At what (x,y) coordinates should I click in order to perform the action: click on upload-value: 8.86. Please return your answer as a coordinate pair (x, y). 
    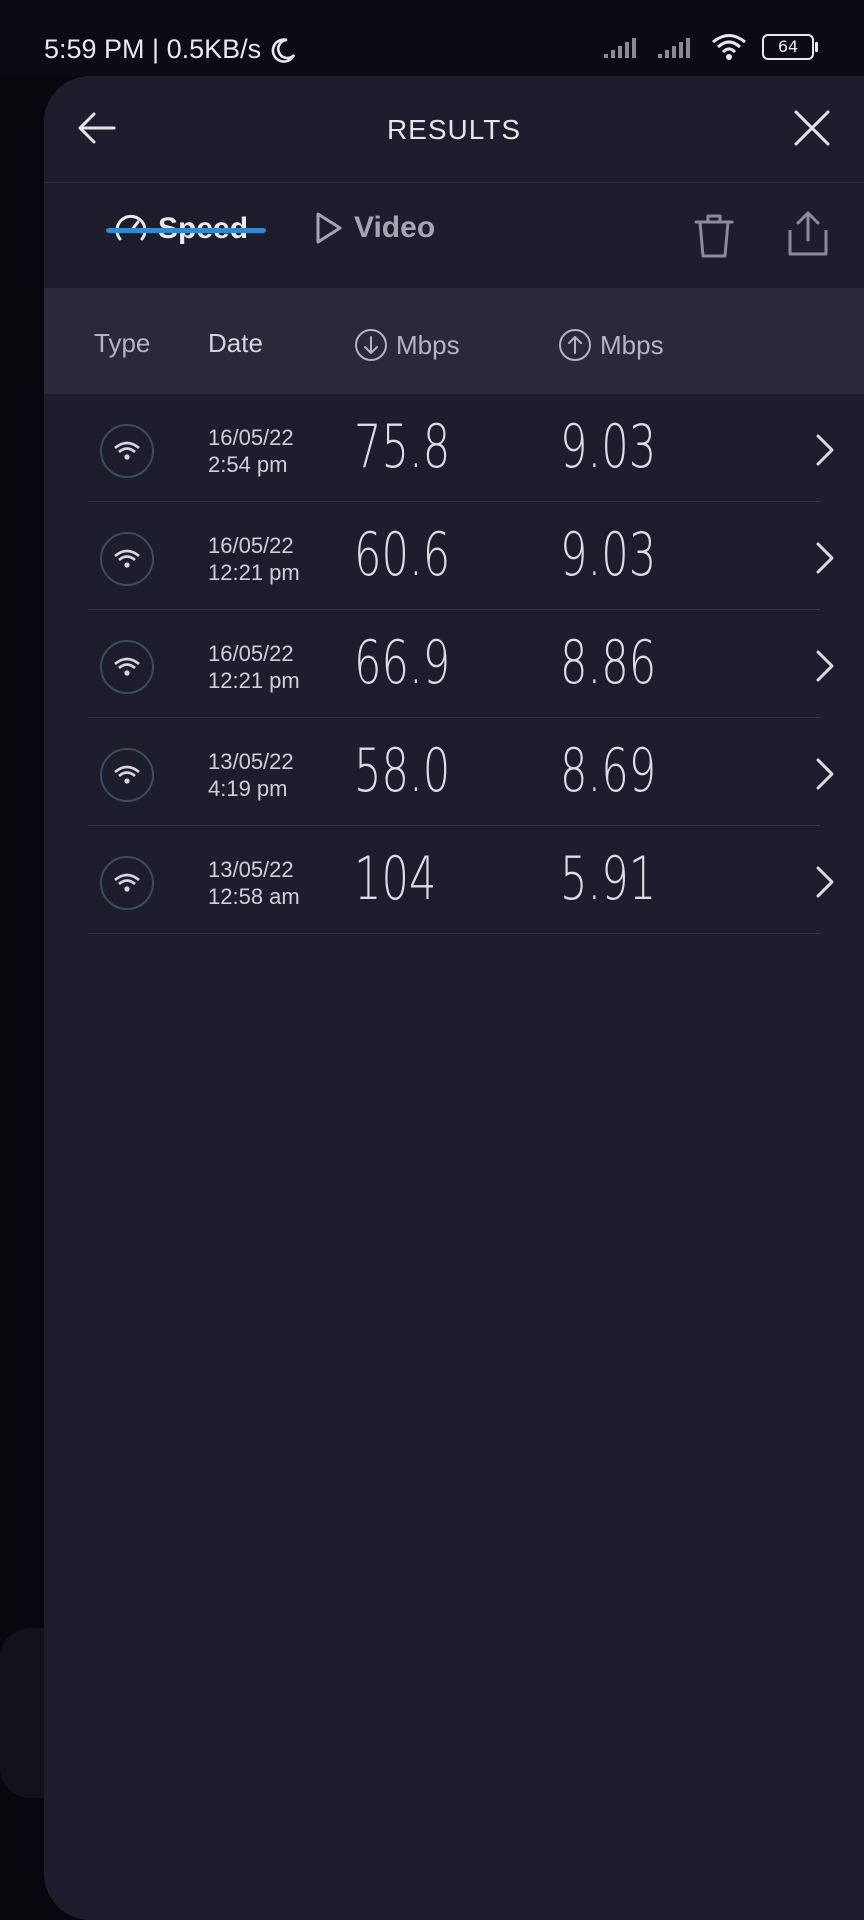
    Looking at the image, I should click on (608, 663).